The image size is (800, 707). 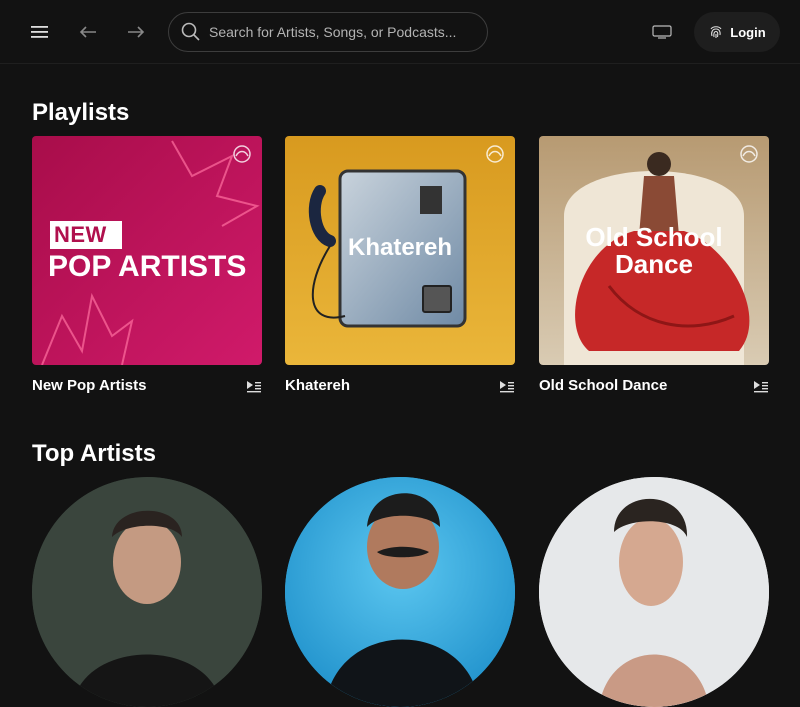 I want to click on playlist-cover: NEW POP ARTISTS, so click(x=147, y=250).